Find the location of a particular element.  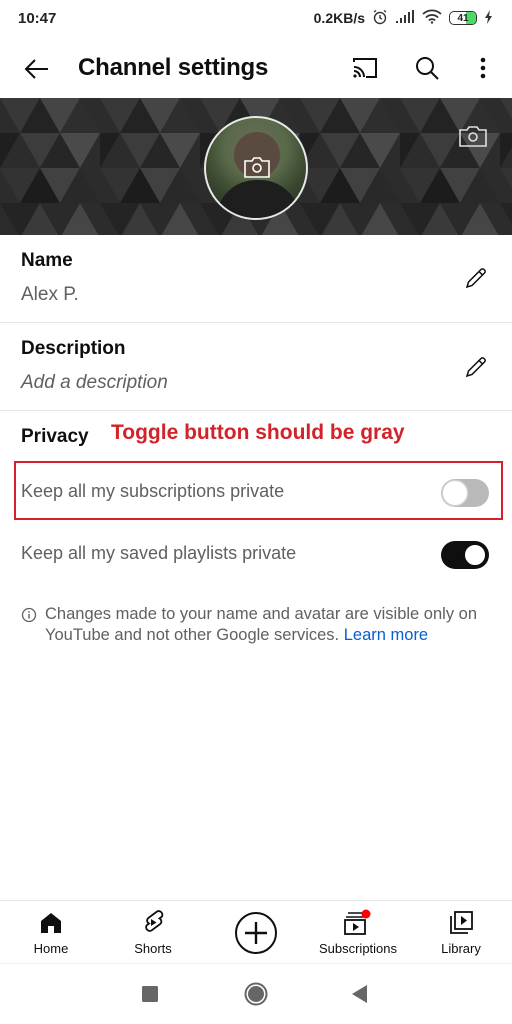

nav-home-label: Home is located at coordinates (51, 948).